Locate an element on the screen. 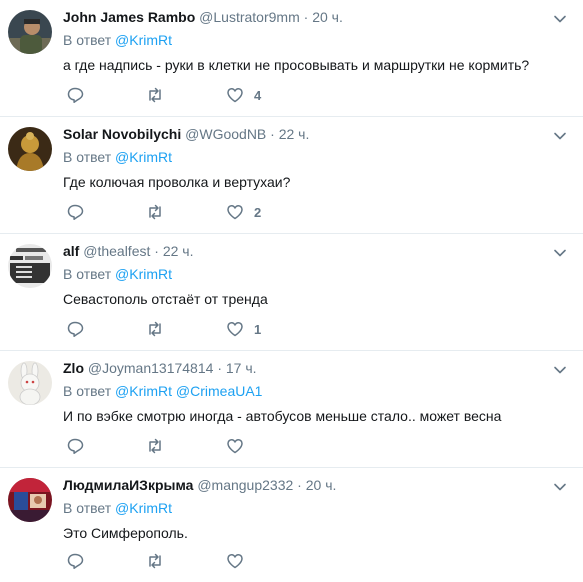  author-handle: @WGoodNB is located at coordinates (225, 134).